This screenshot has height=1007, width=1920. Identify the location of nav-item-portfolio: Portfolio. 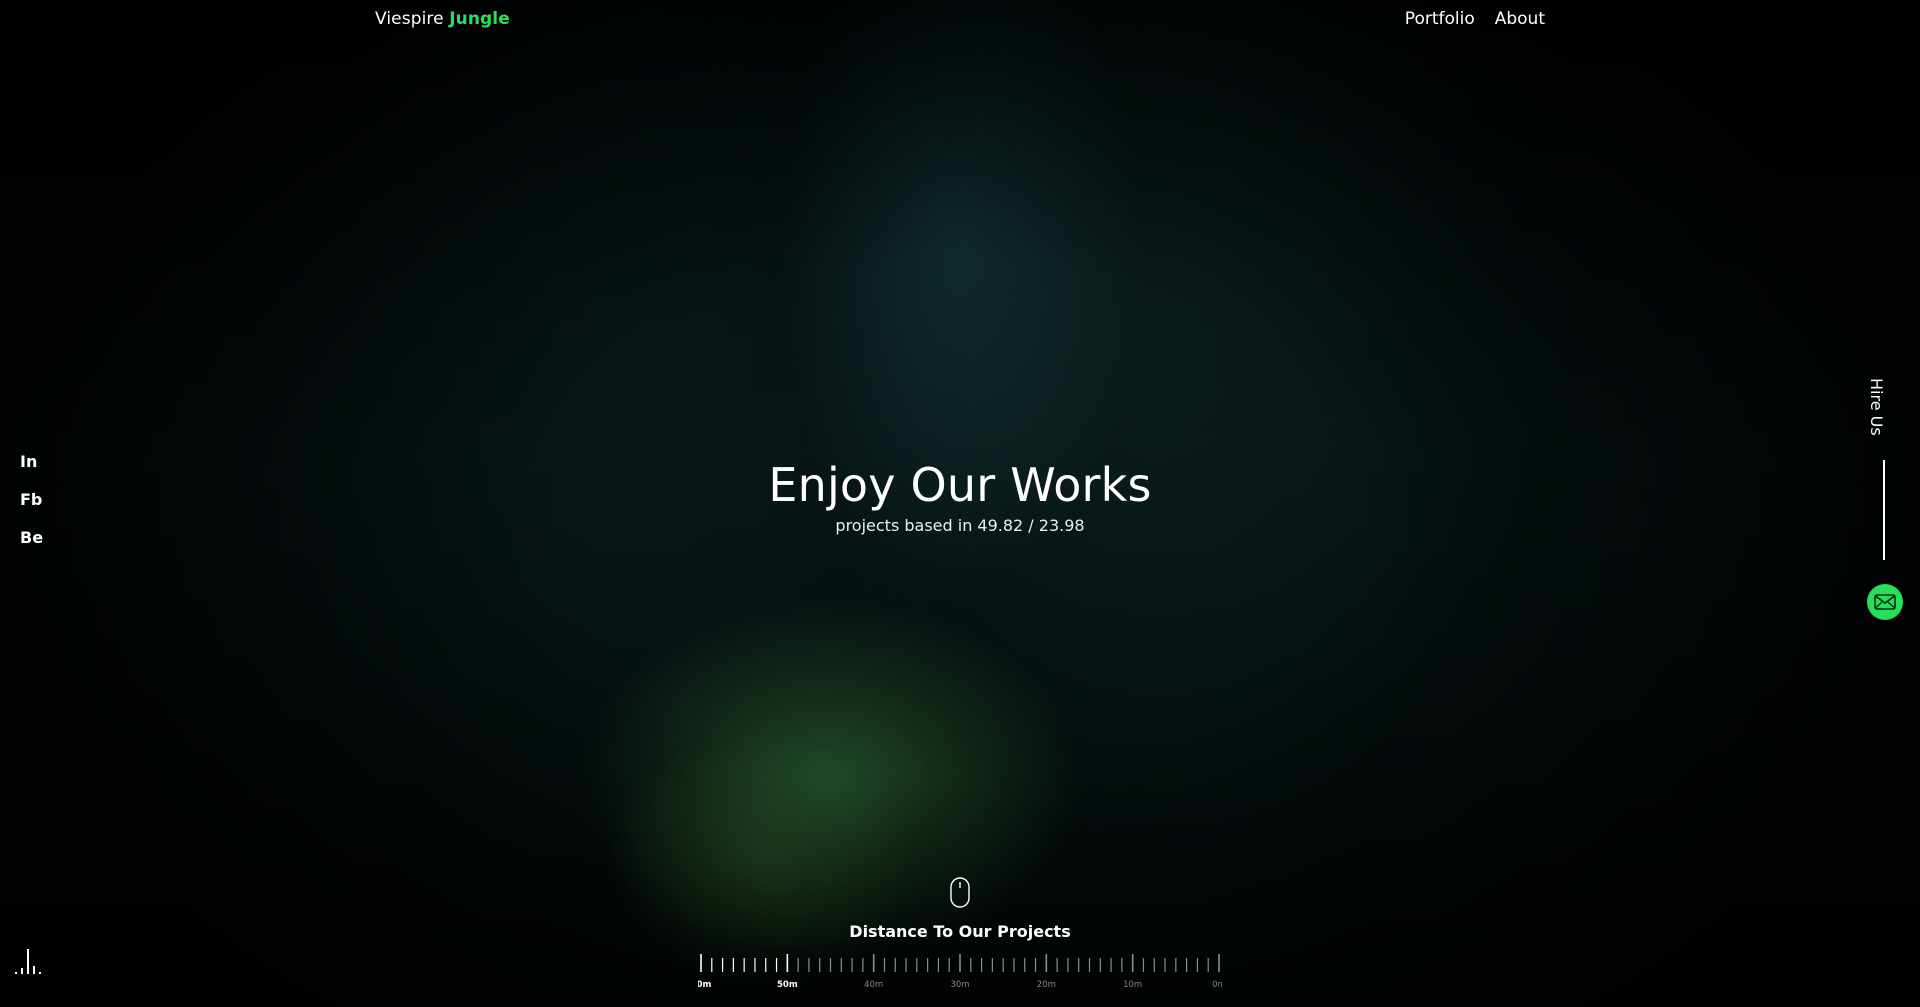
(1440, 19).